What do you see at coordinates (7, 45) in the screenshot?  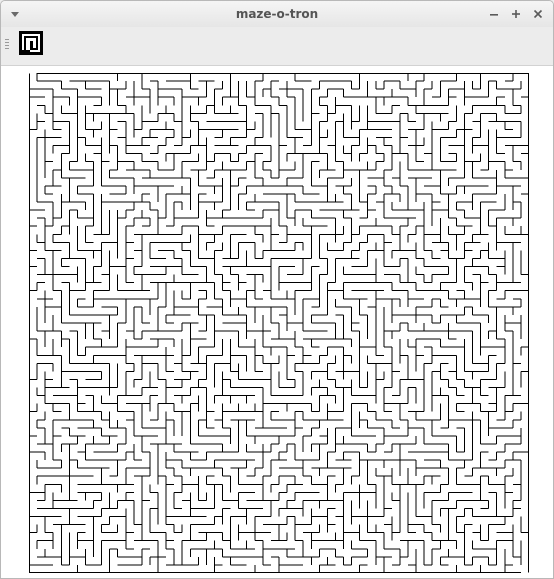 I see `grip-icon` at bounding box center [7, 45].